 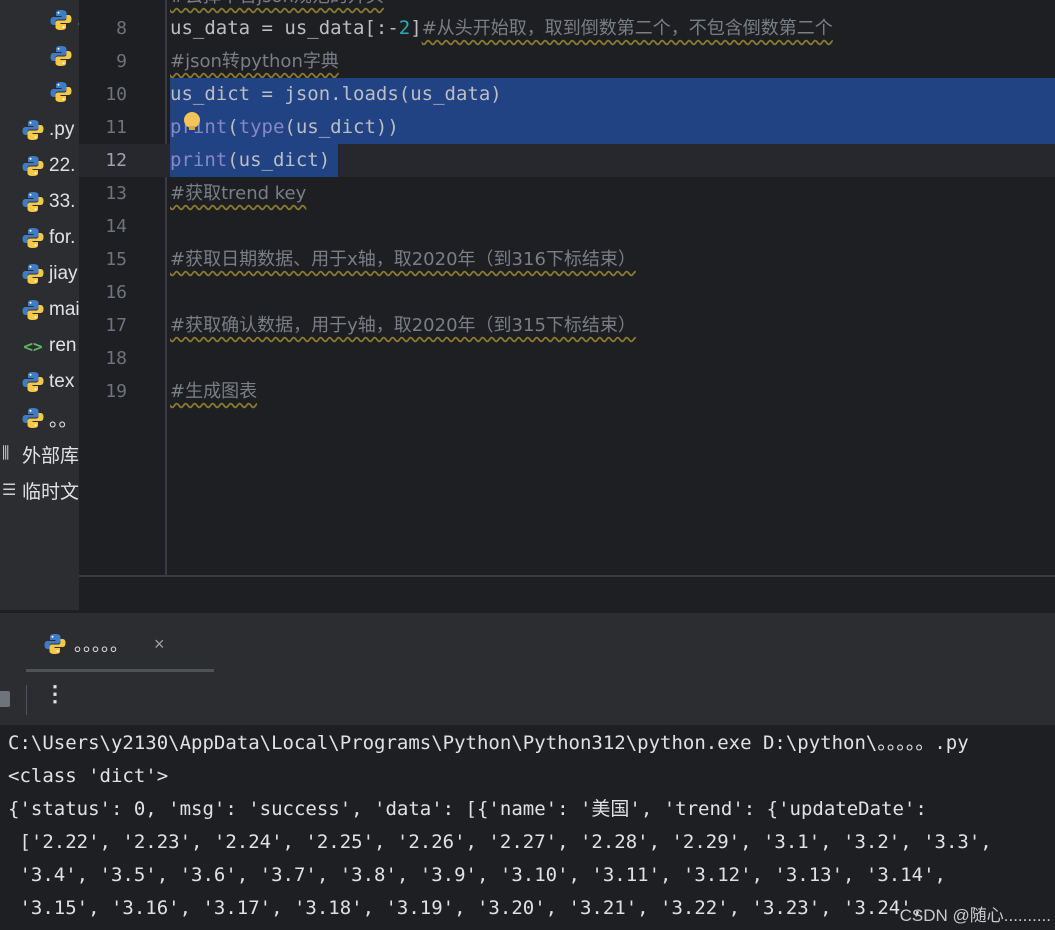 I want to click on tree-item-label: jiay, so click(x=63, y=273).